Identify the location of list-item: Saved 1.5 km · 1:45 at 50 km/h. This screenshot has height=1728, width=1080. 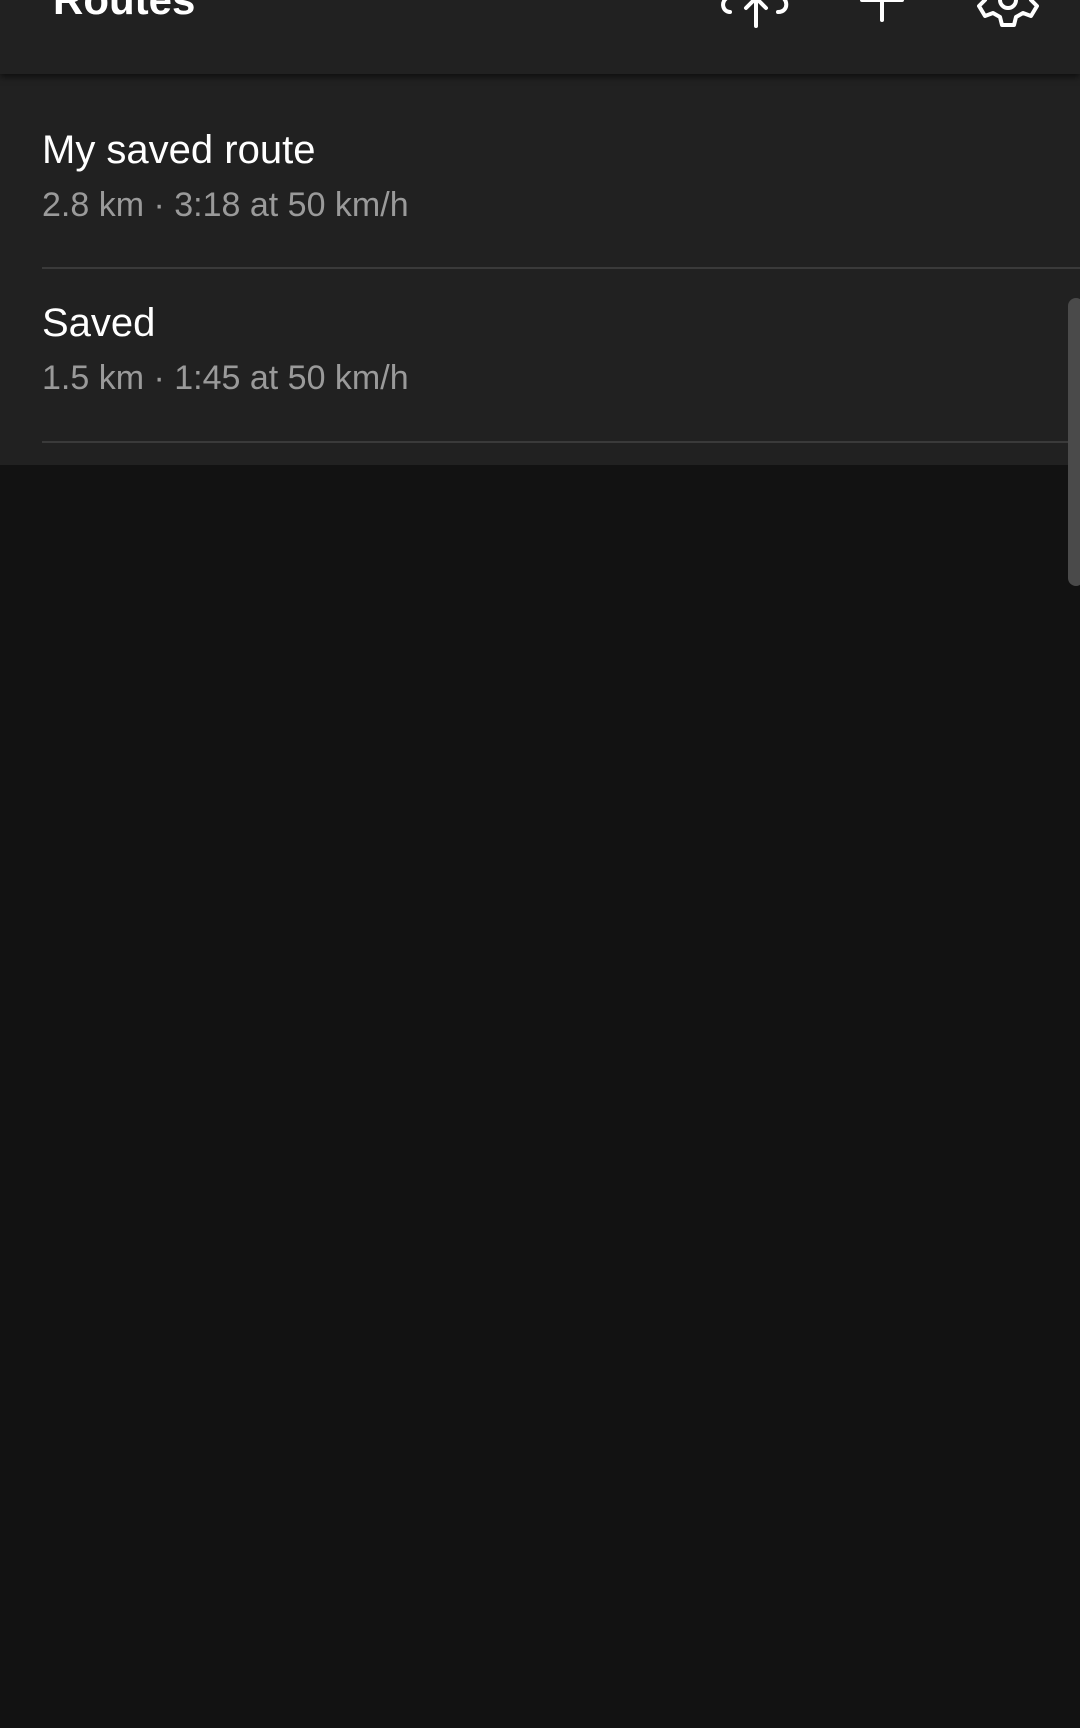
(540, 333).